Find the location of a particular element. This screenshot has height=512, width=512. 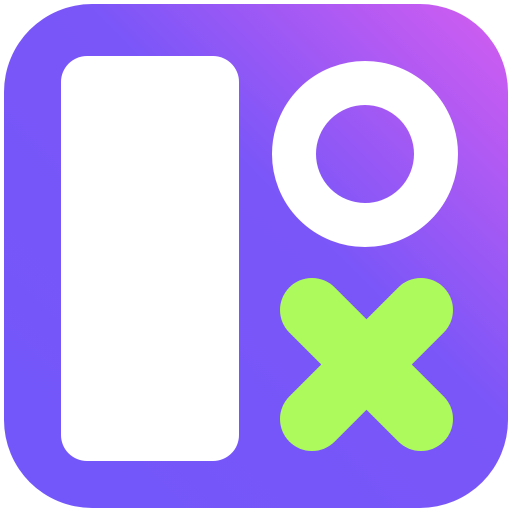

cross-x-icon is located at coordinates (366, 364).